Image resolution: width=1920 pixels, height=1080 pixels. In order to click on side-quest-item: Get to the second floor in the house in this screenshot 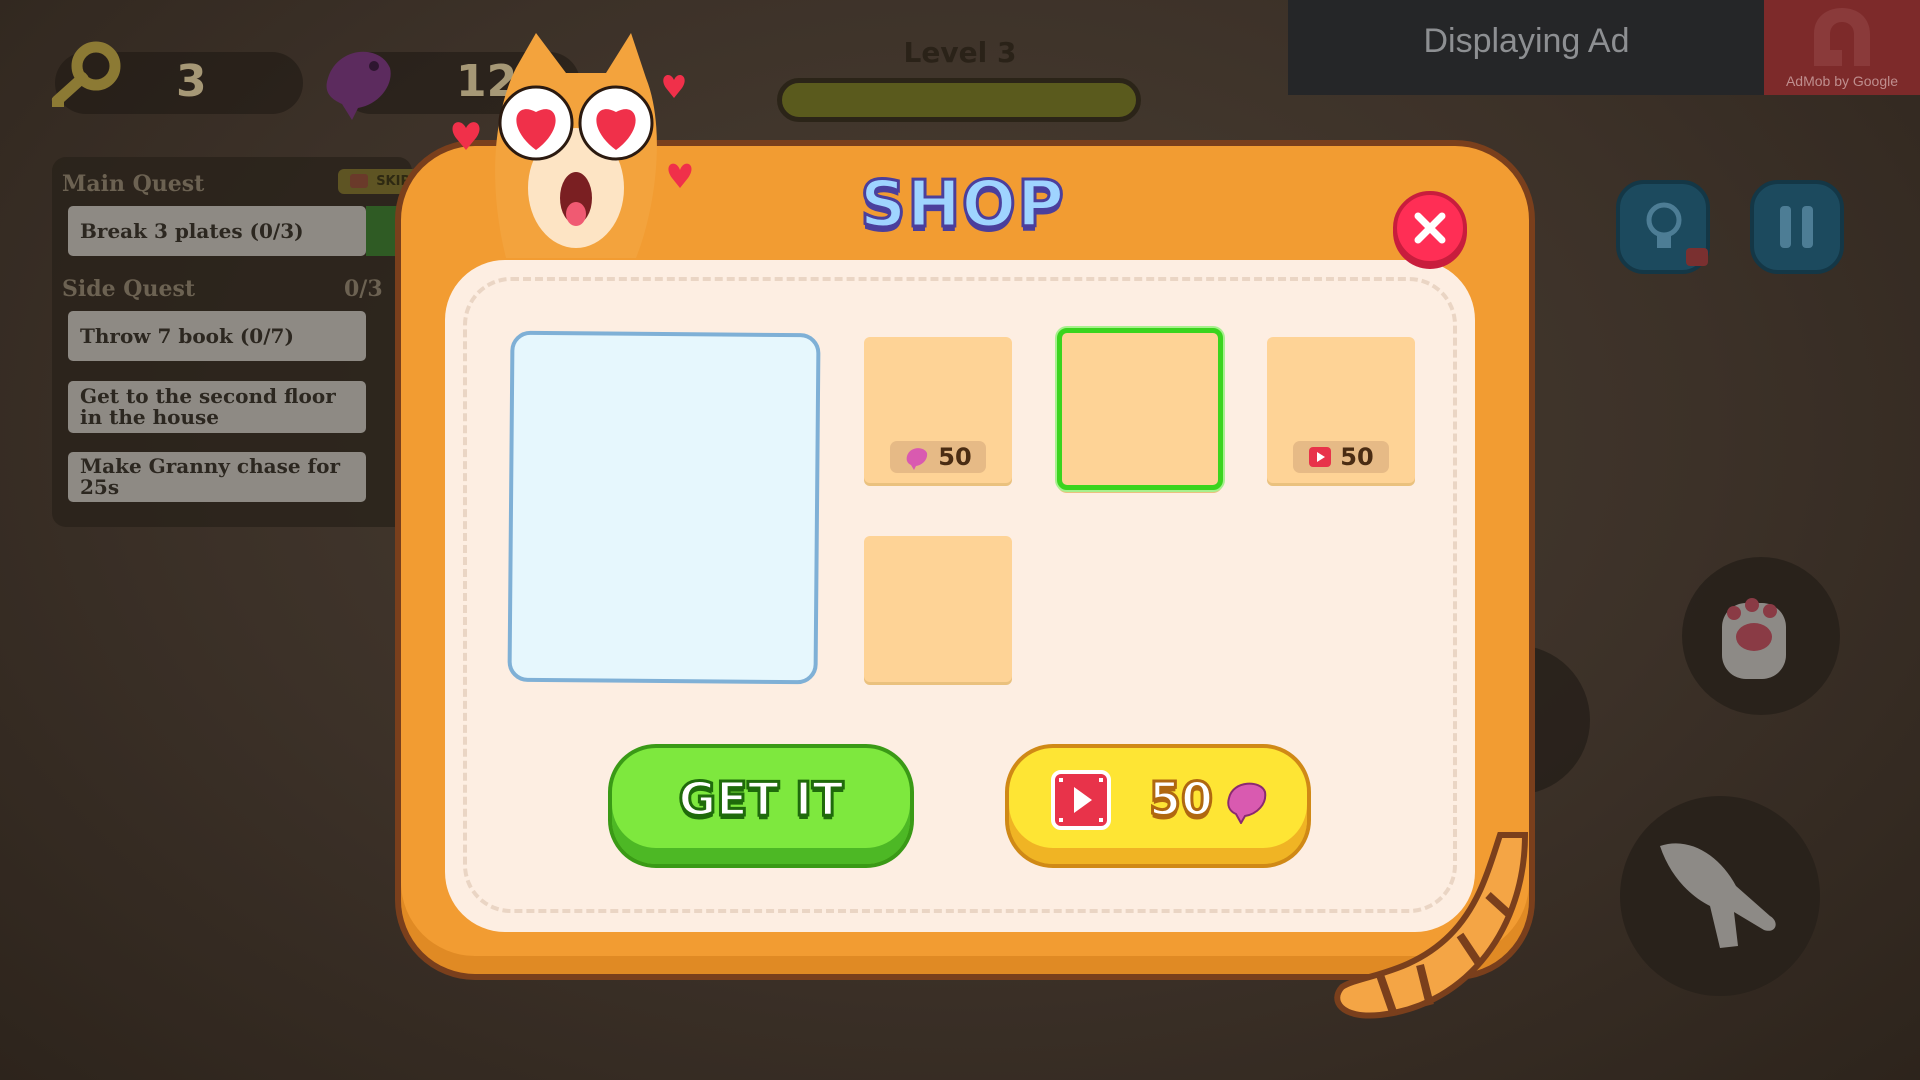, I will do `click(217, 407)`.